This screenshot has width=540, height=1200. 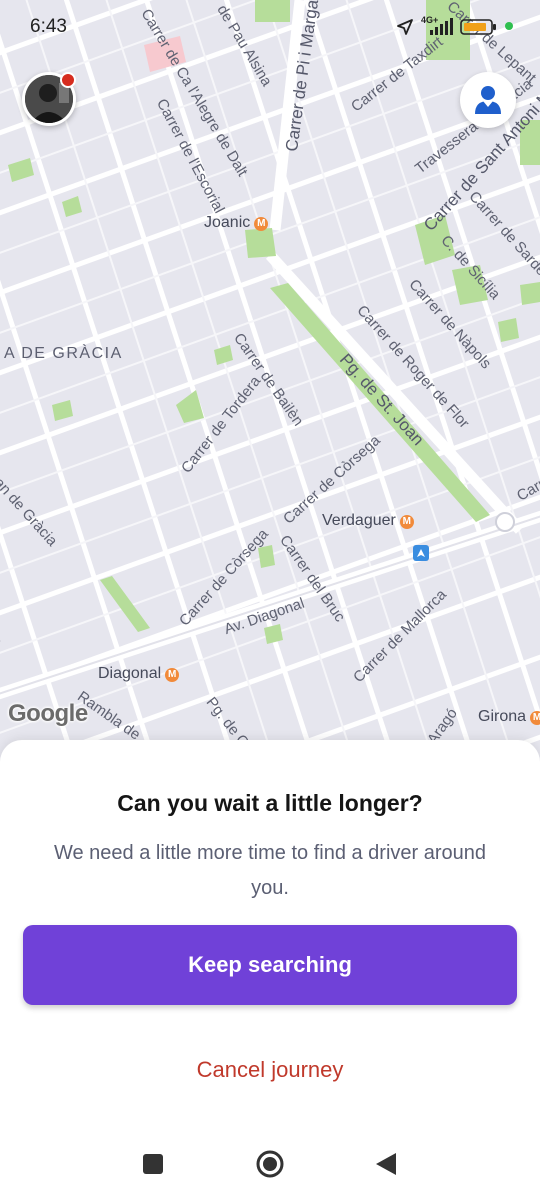 I want to click on station-name: Diagonal, so click(x=130, y=673).